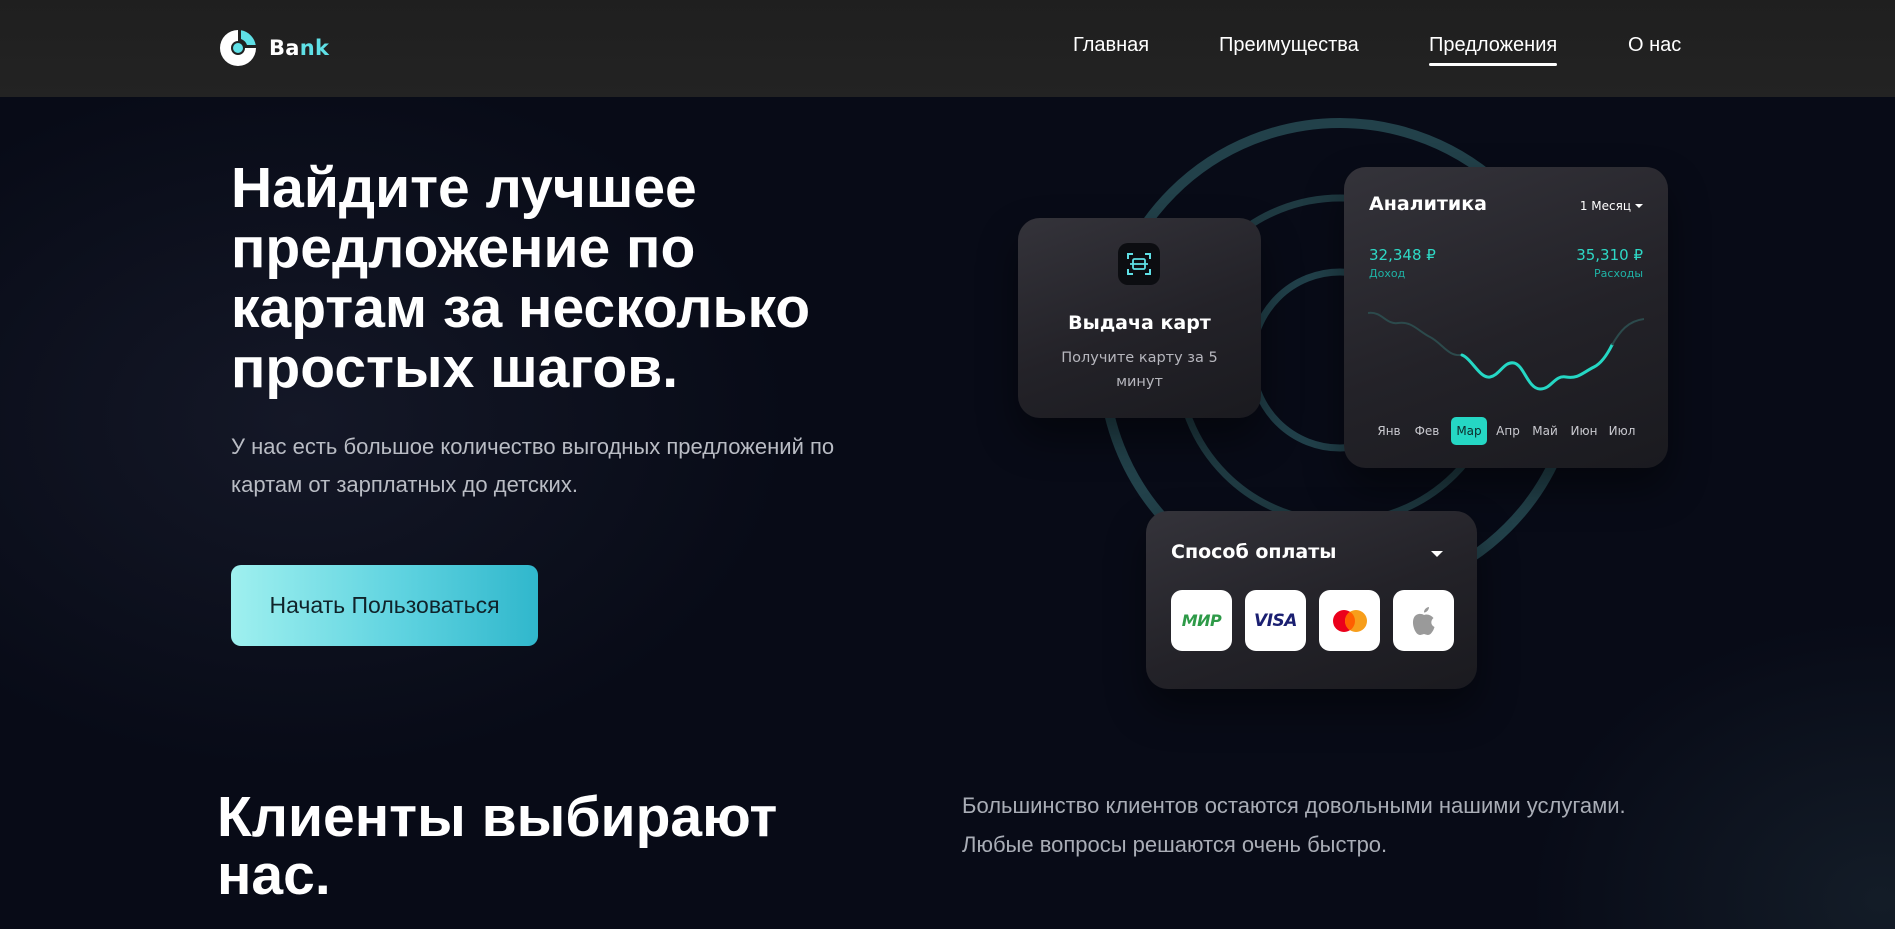  I want to click on visa-logo: VISA, so click(1275, 620).